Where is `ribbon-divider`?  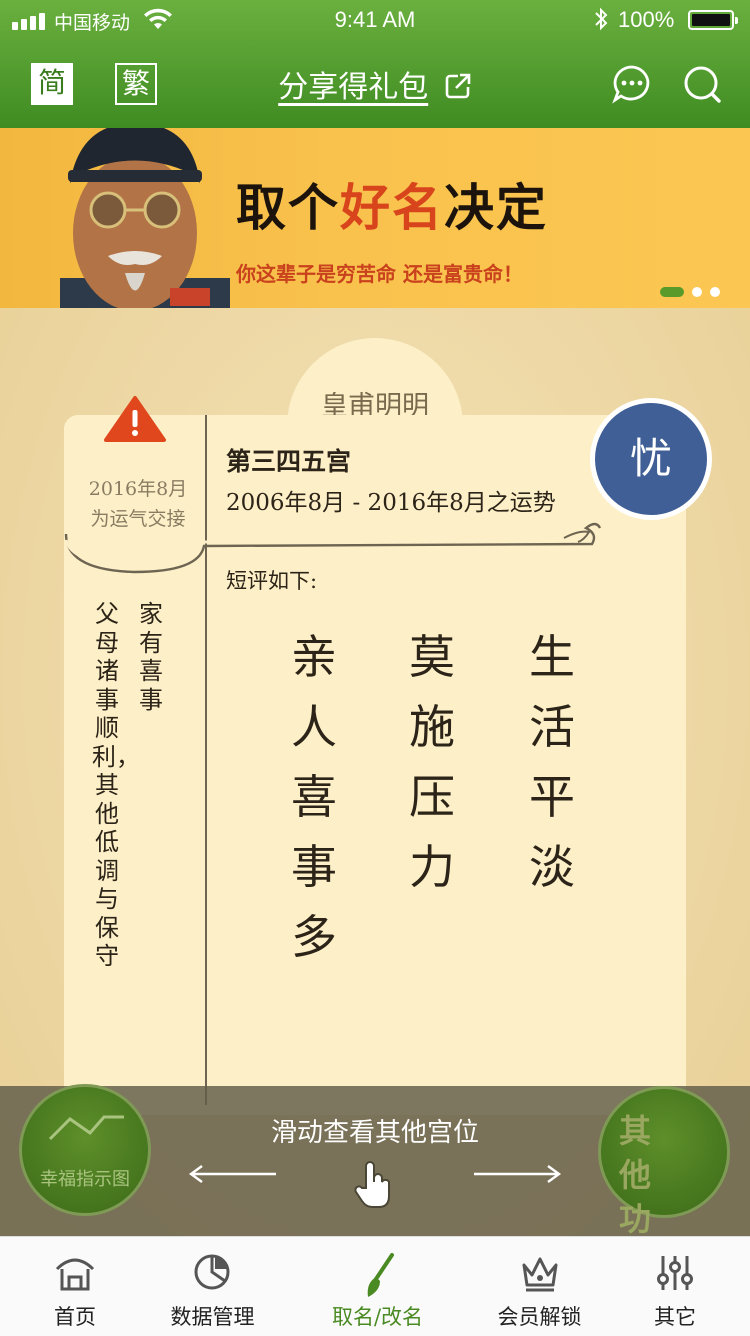 ribbon-divider is located at coordinates (333, 548).